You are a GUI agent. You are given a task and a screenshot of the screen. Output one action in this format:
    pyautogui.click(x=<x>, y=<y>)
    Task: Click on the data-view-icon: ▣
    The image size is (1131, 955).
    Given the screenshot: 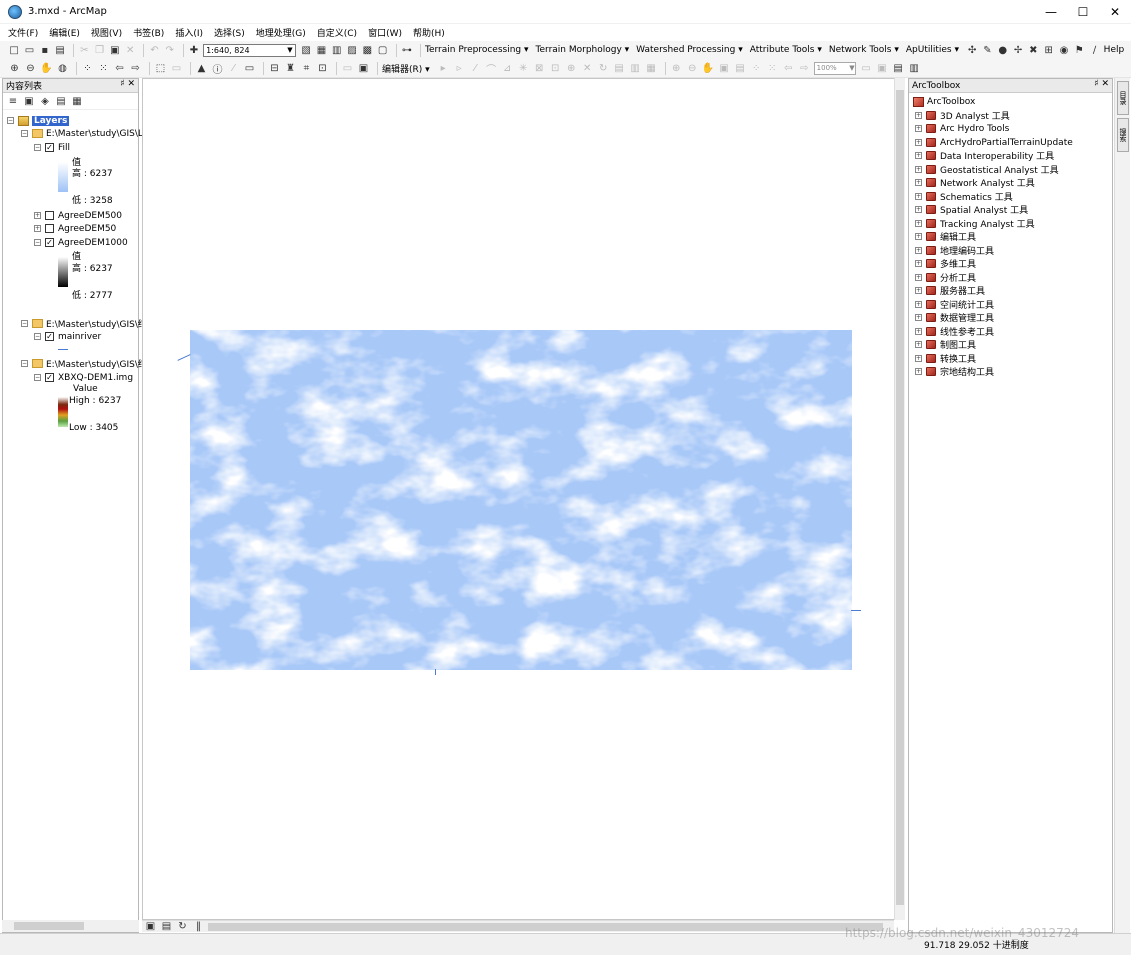 What is the action you would take?
    pyautogui.click(x=150, y=926)
    